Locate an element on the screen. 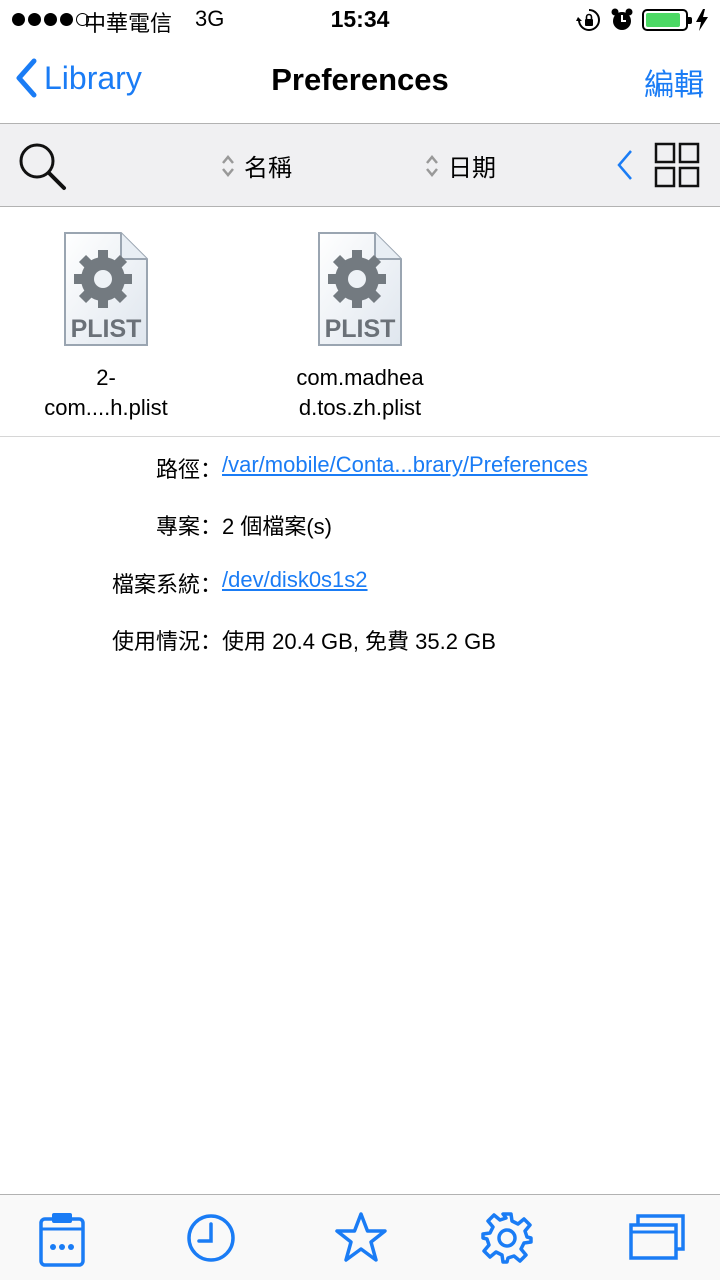 The height and width of the screenshot is (1280, 720). file-item: PLIST com.madhea d.tos.zh.plist is located at coordinates (360, 327).